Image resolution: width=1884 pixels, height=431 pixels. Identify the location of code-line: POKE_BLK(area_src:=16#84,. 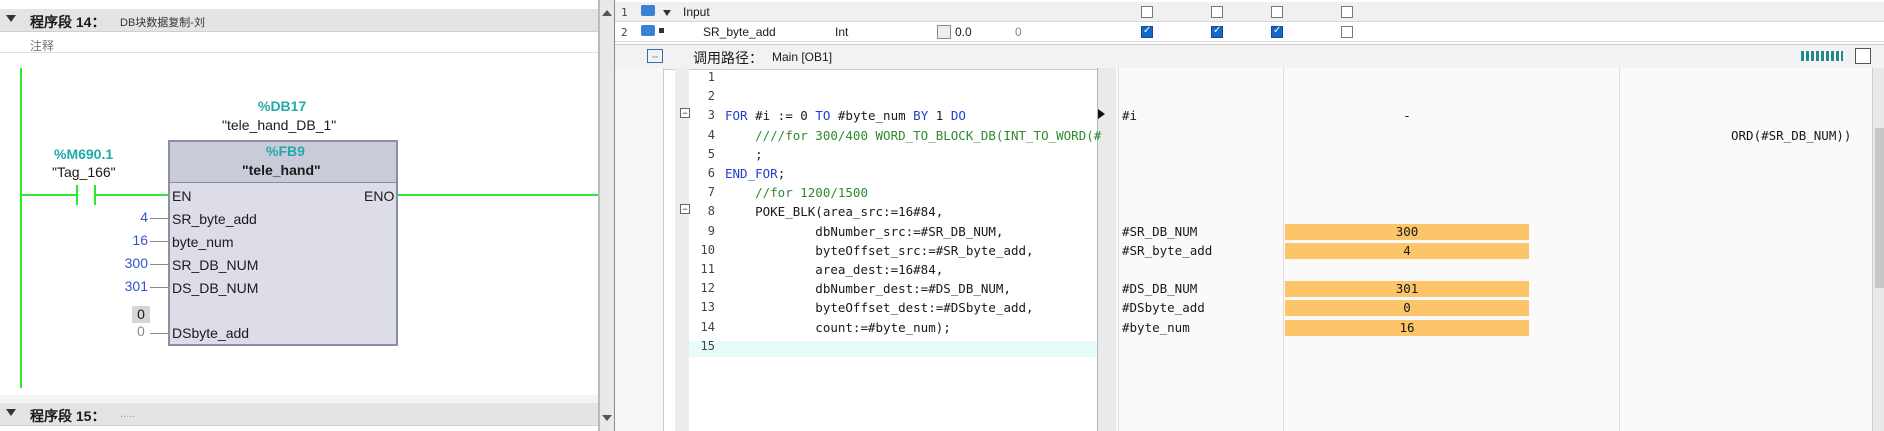
(834, 211).